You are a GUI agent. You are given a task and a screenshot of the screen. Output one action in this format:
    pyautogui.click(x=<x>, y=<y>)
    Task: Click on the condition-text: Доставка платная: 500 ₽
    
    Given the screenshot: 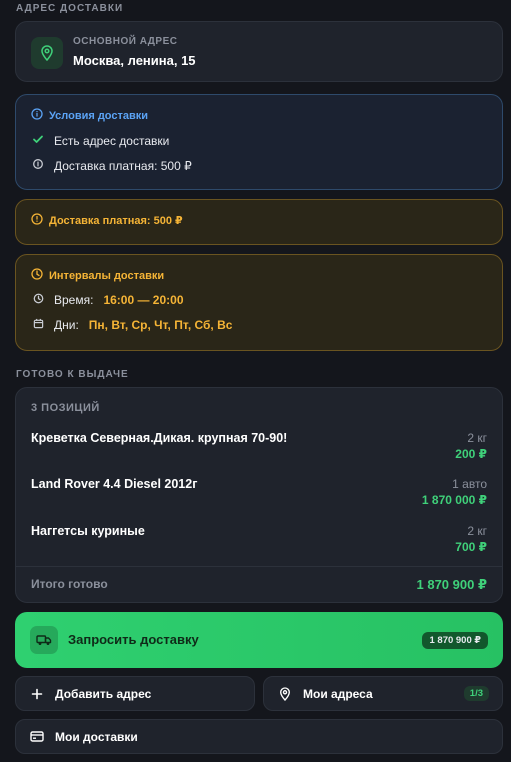 What is the action you would take?
    pyautogui.click(x=123, y=165)
    